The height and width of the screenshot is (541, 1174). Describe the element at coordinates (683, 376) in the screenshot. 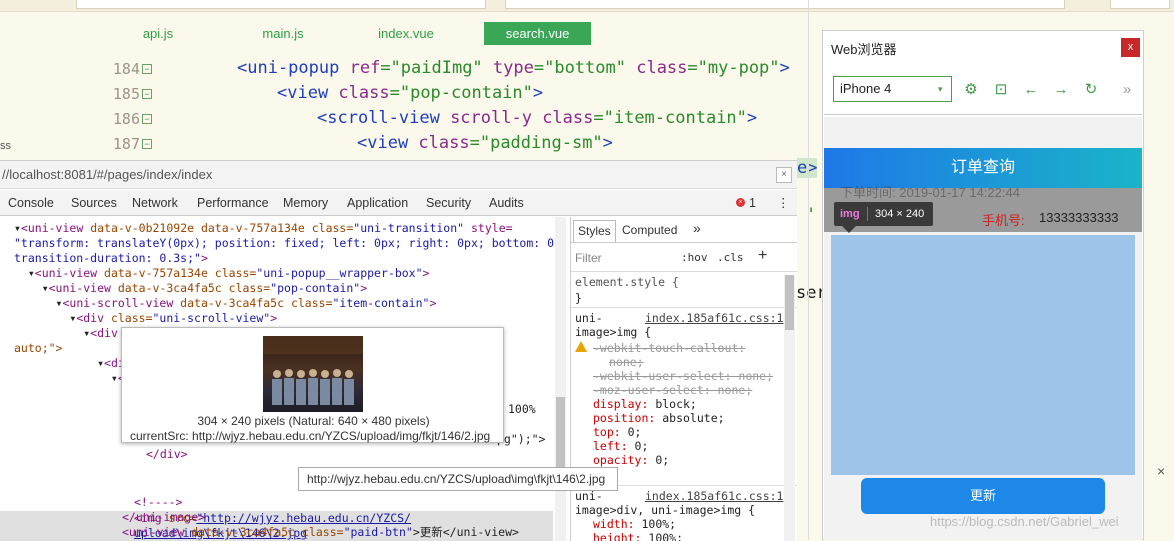

I see `css-property: -webkit-user-select: none;` at that location.